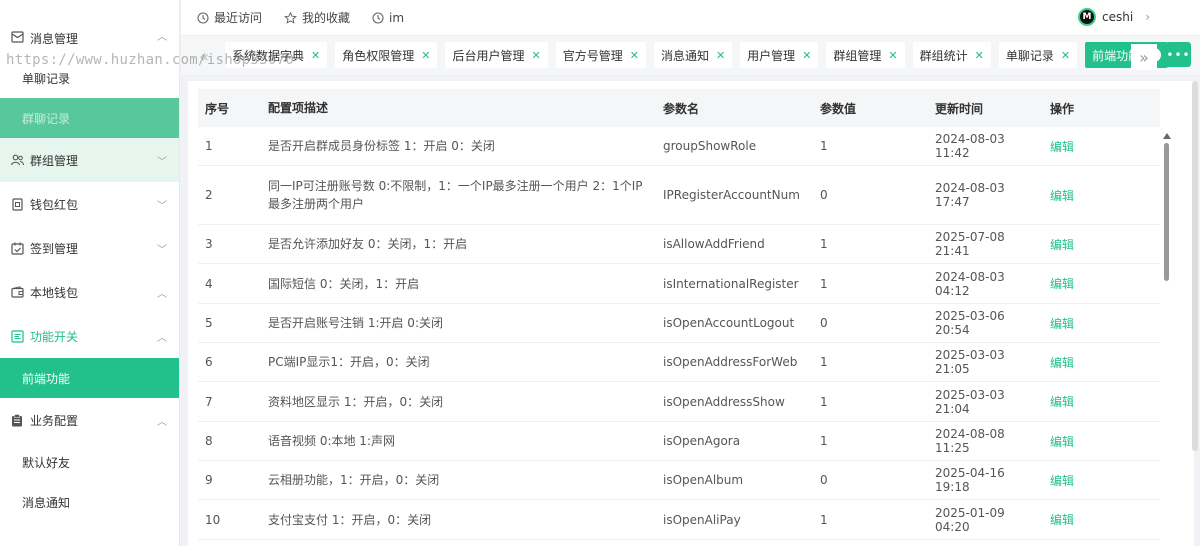 The height and width of the screenshot is (546, 1200). I want to click on more-icon: •••, so click(1178, 54).